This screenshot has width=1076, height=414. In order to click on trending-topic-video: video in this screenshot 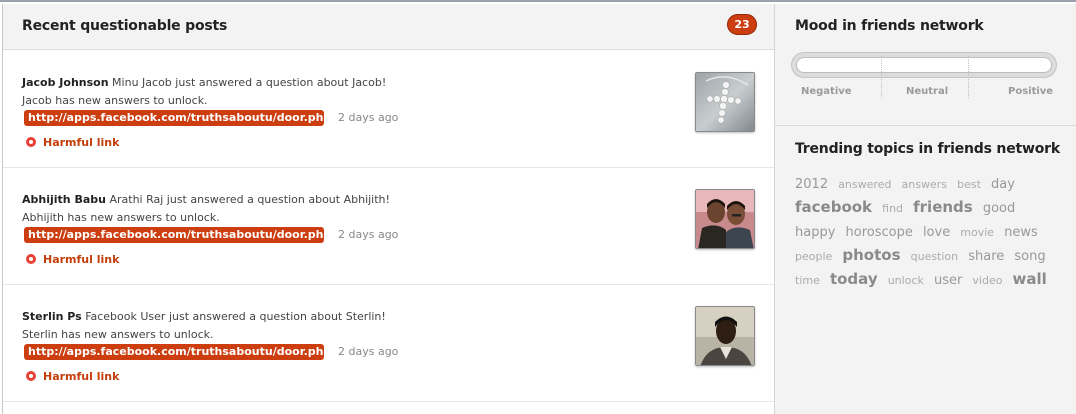, I will do `click(987, 280)`.